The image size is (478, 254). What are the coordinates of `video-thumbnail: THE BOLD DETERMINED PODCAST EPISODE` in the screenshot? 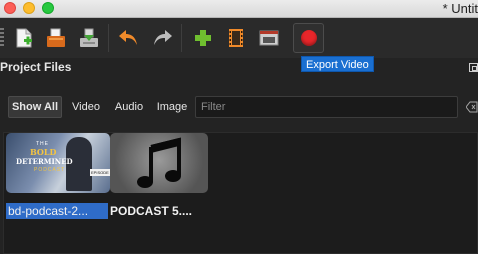 It's located at (58, 163).